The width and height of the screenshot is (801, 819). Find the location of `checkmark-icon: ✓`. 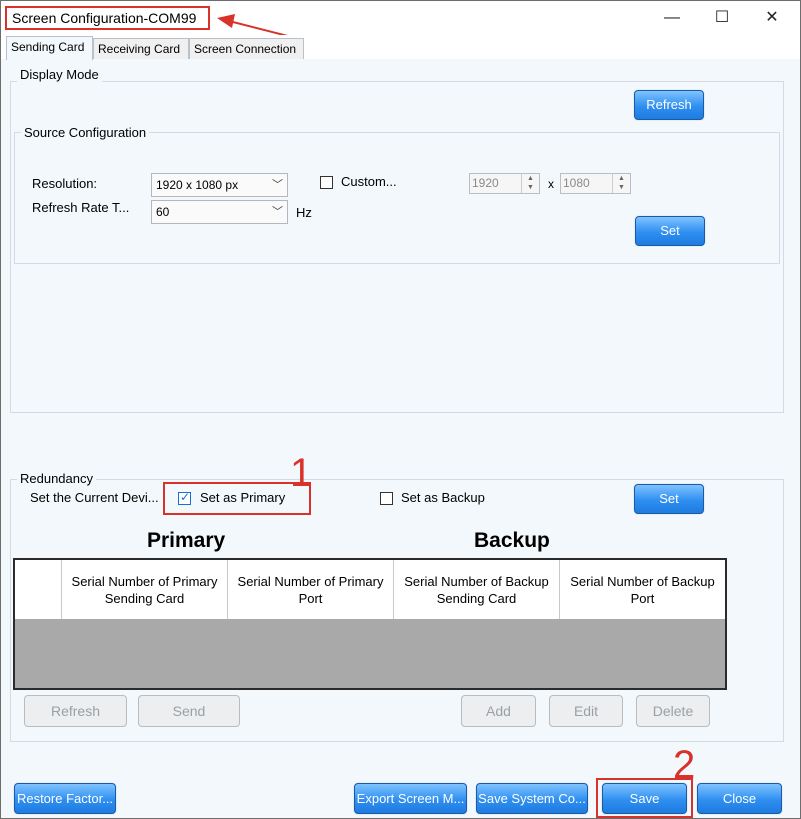

checkmark-icon: ✓ is located at coordinates (185, 497).